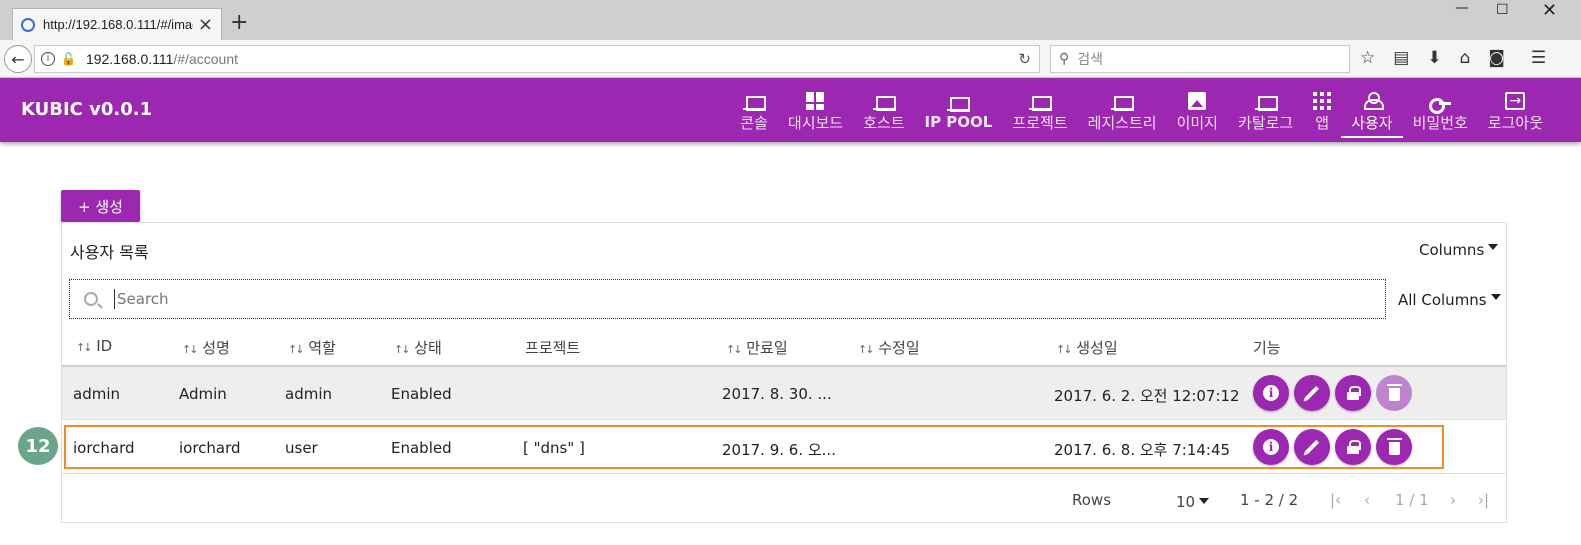 Image resolution: width=1581 pixels, height=545 pixels. Describe the element at coordinates (1465, 58) in the screenshot. I see `home-icon: ⌂` at that location.